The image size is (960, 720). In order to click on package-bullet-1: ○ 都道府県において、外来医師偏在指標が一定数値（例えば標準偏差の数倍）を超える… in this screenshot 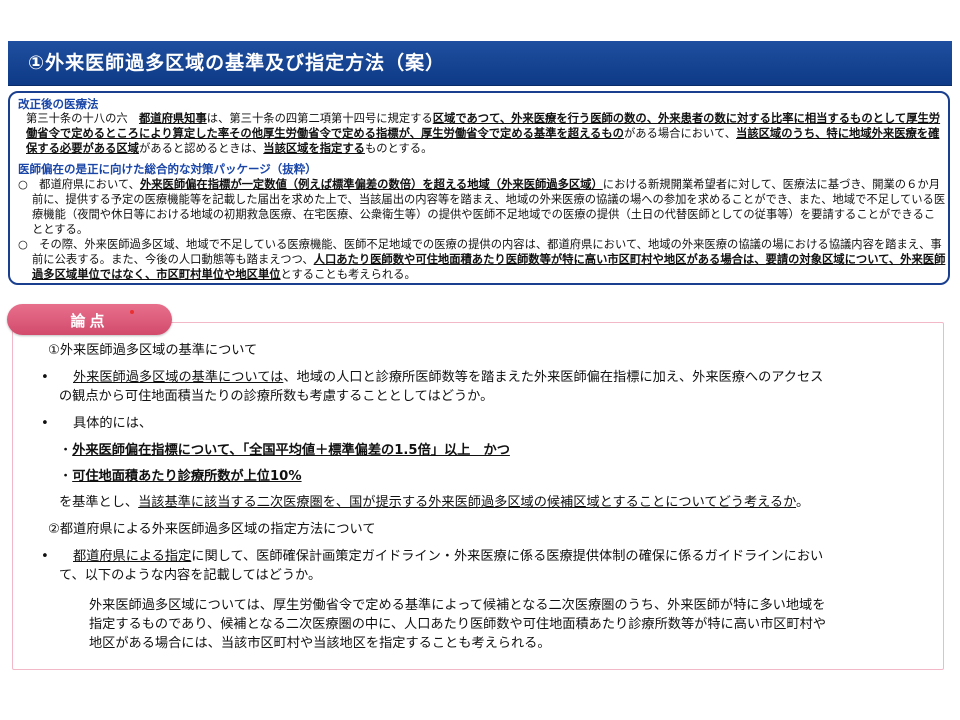, I will do `click(482, 207)`.